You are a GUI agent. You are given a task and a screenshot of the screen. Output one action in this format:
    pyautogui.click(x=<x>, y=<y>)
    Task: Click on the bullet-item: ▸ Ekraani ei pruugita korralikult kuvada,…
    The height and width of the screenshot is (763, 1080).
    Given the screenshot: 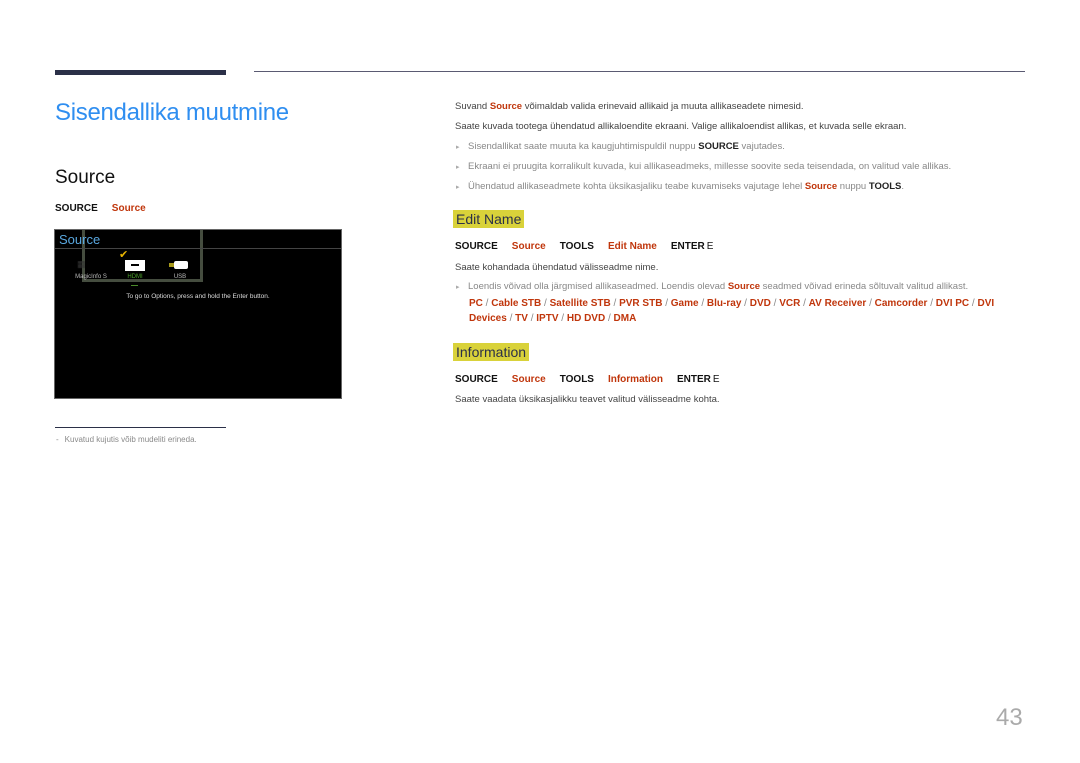 What is the action you would take?
    pyautogui.click(x=704, y=166)
    